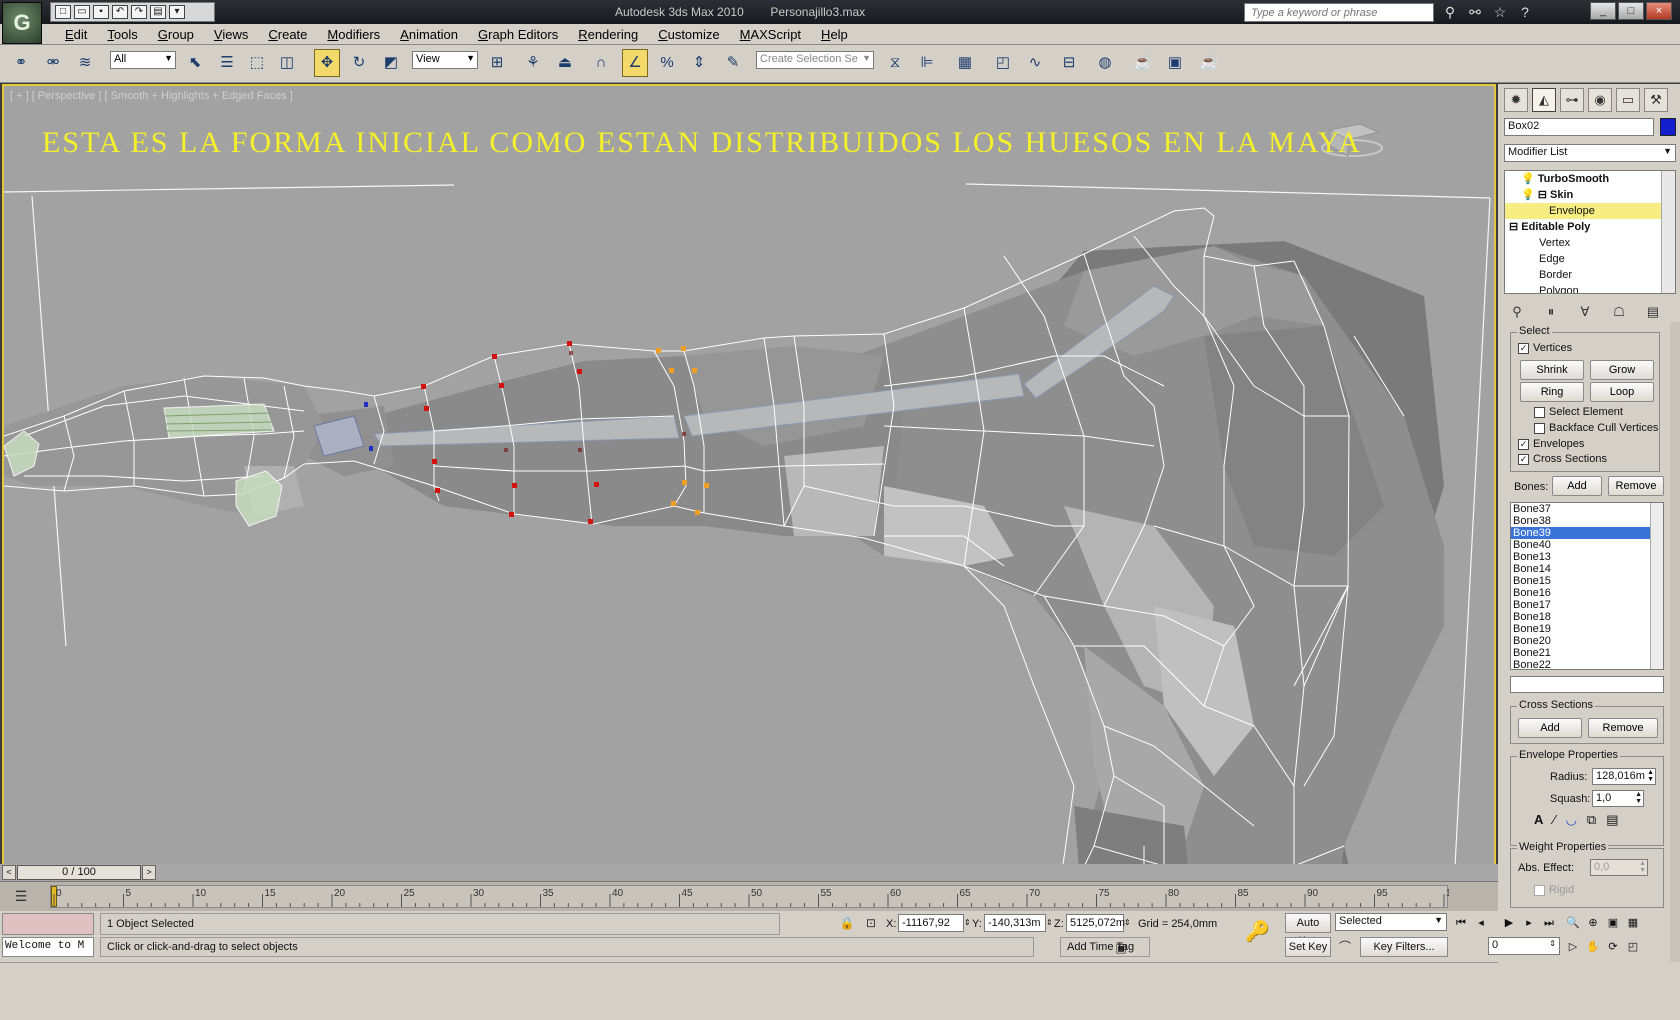 The height and width of the screenshot is (1020, 1680). Describe the element at coordinates (699, 63) in the screenshot. I see `spinner-snap-icon: ⇕` at that location.